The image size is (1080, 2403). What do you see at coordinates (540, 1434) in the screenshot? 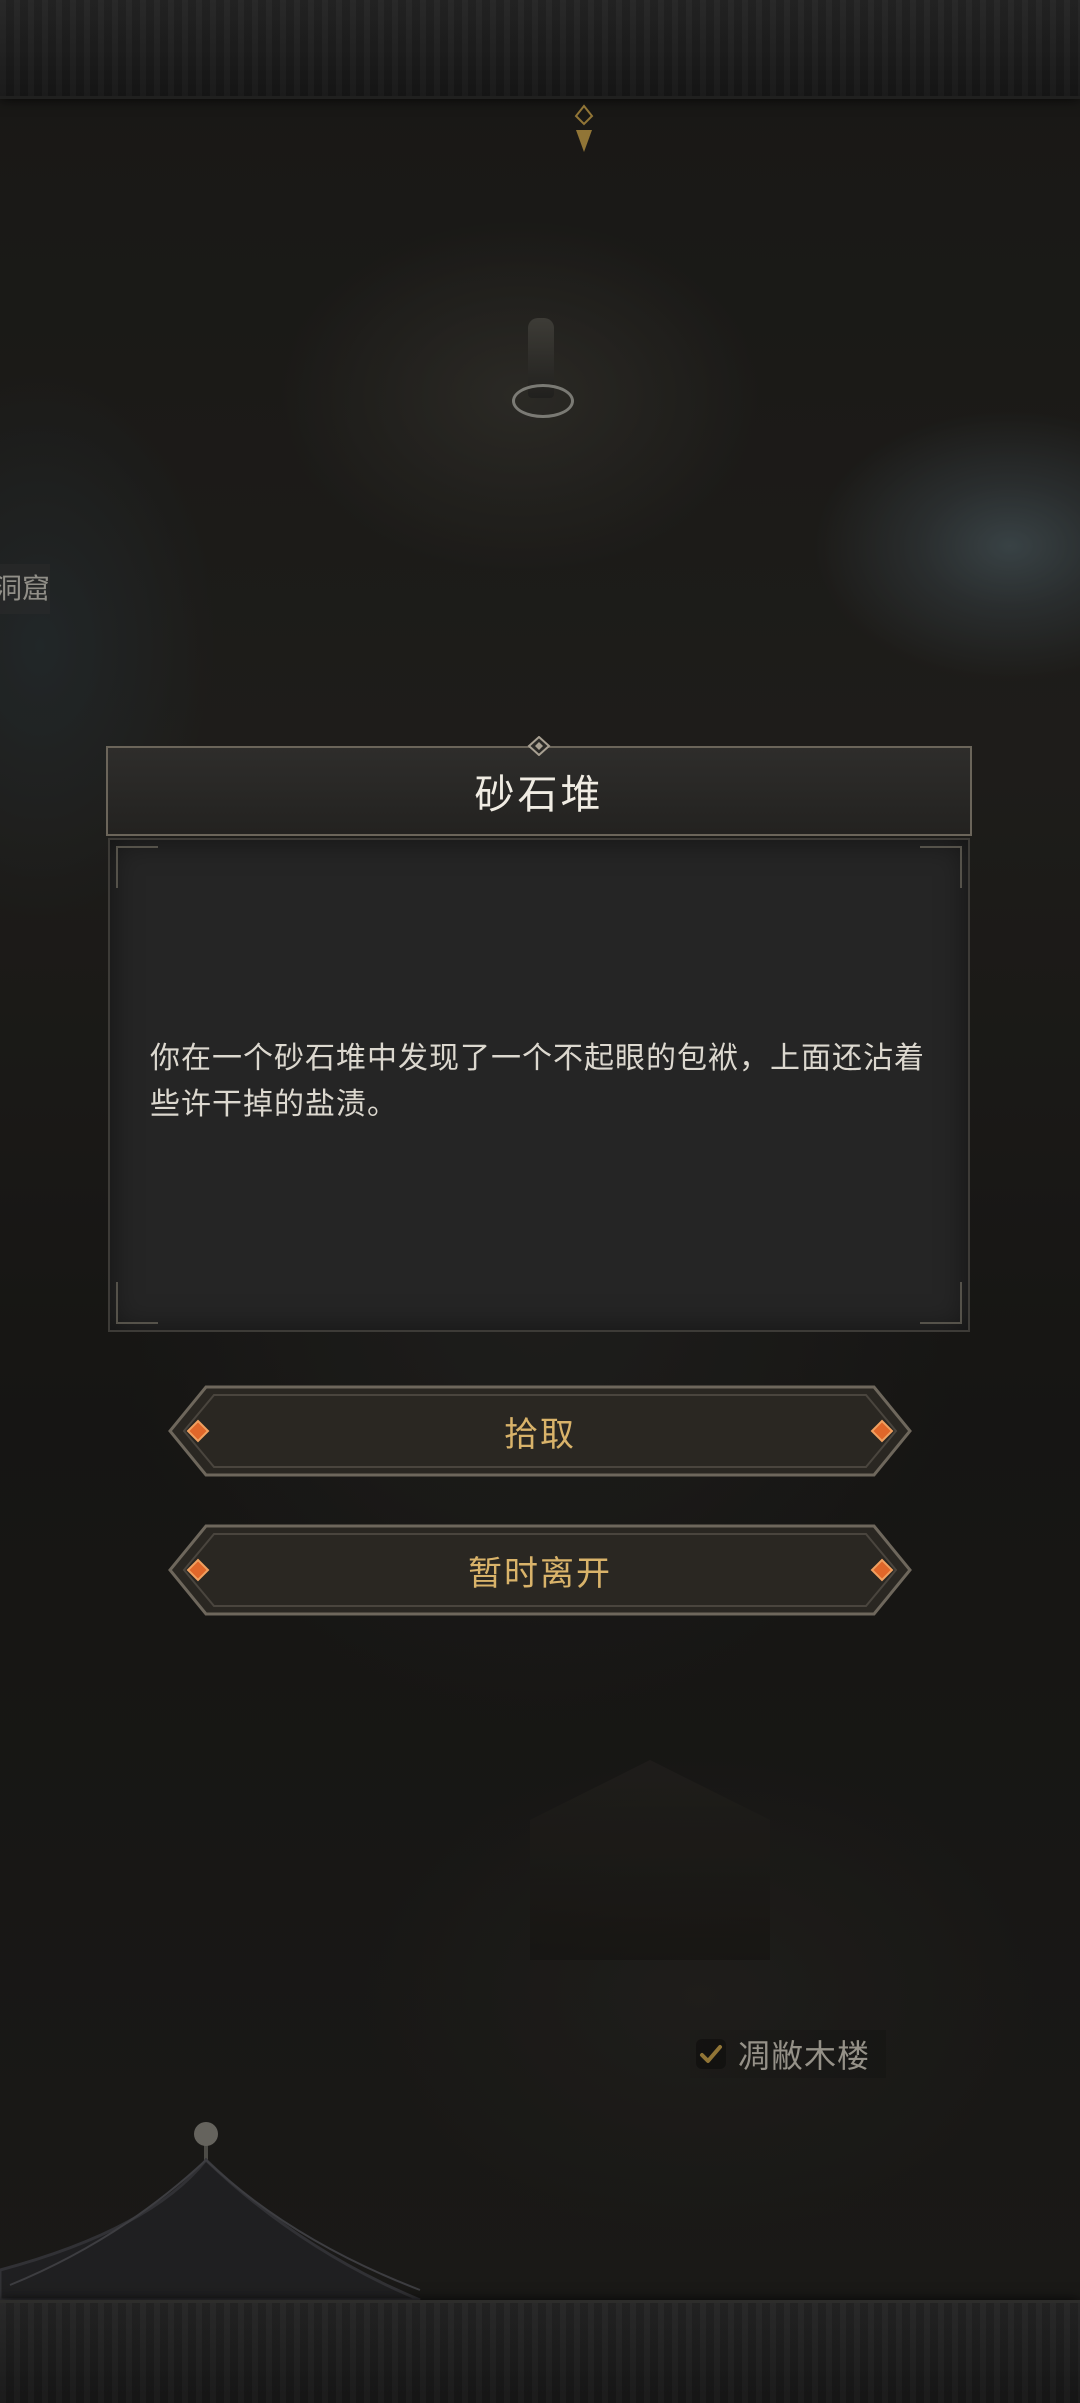
I see `pick-up-label: 拾取` at bounding box center [540, 1434].